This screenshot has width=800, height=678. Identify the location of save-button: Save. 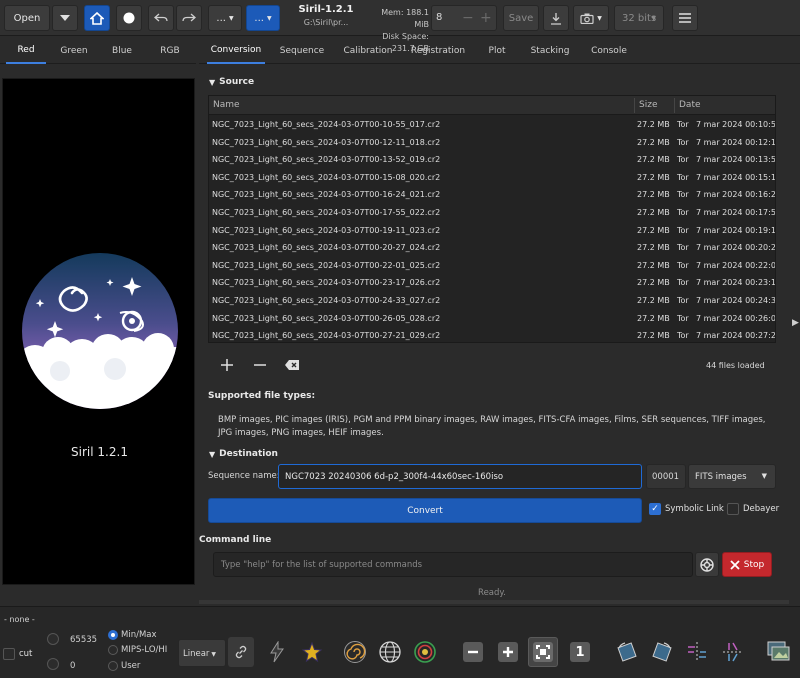
(521, 18).